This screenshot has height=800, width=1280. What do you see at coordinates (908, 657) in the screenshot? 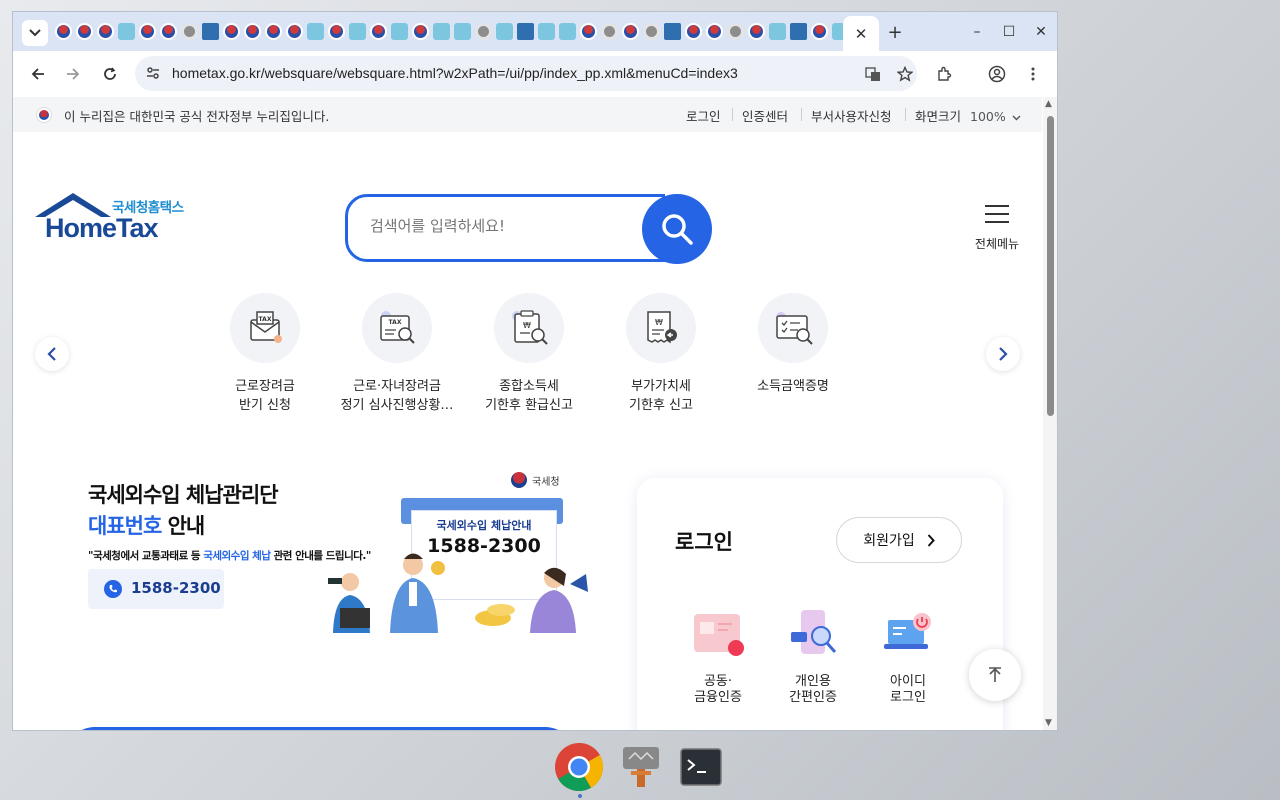
I see `id-login-button: 아이디 로그인` at bounding box center [908, 657].